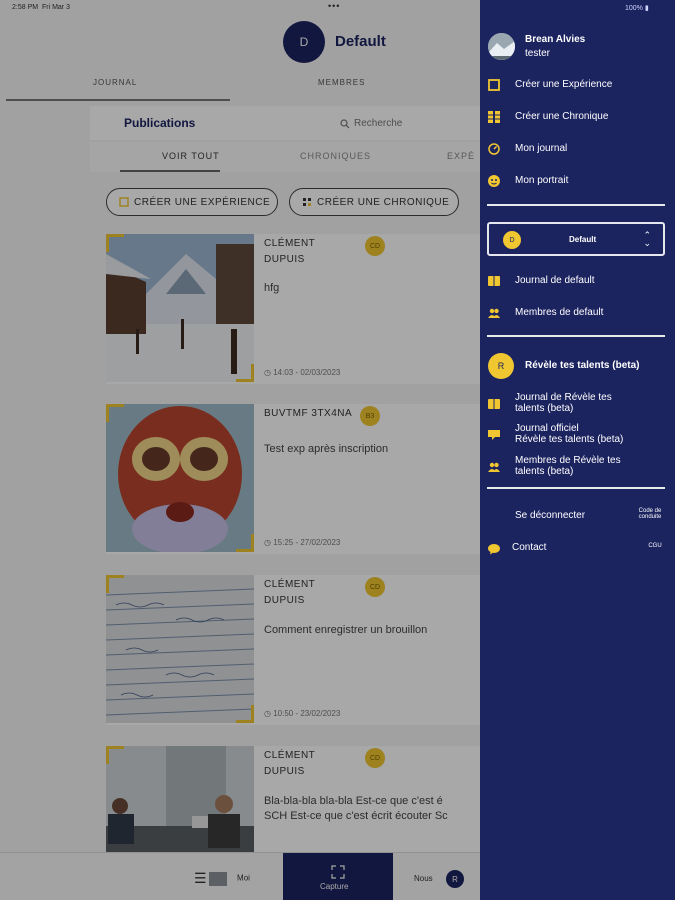 This screenshot has width=675, height=900. What do you see at coordinates (655, 546) in the screenshot?
I see `cgu-link: CGU` at bounding box center [655, 546].